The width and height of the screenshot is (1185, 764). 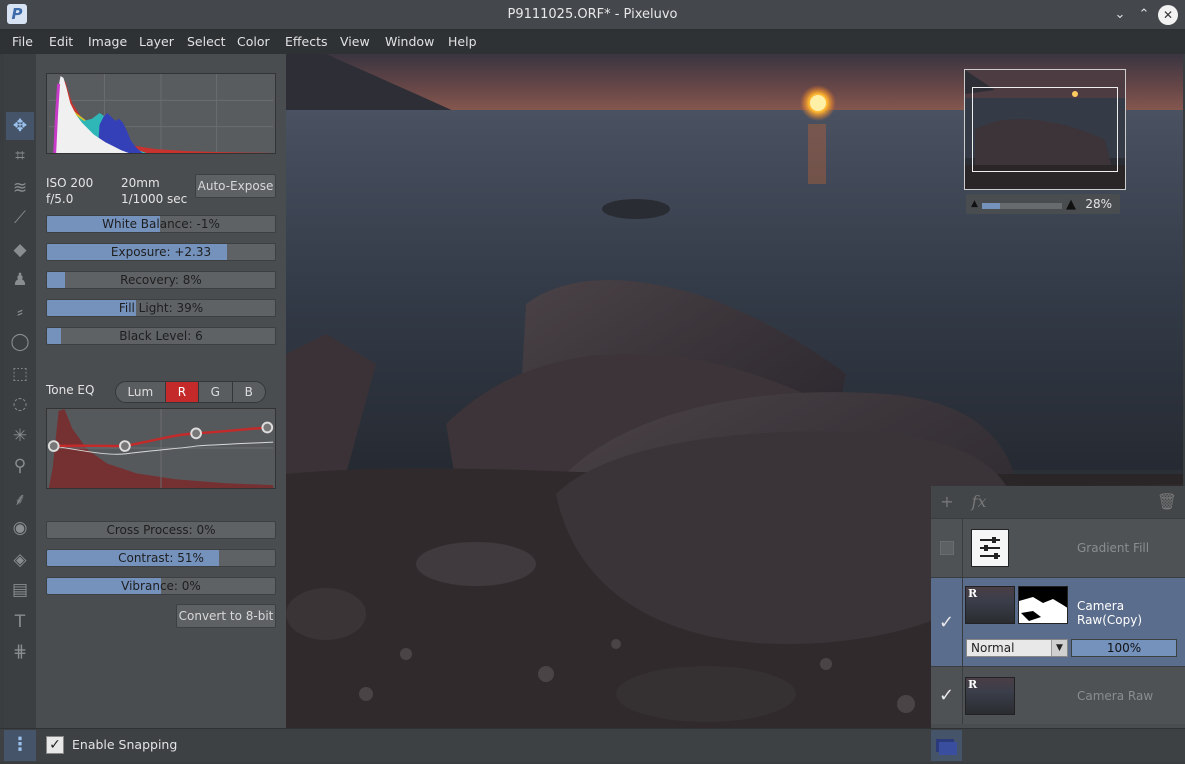 I want to click on close-icon: ✕, so click(x=1168, y=15).